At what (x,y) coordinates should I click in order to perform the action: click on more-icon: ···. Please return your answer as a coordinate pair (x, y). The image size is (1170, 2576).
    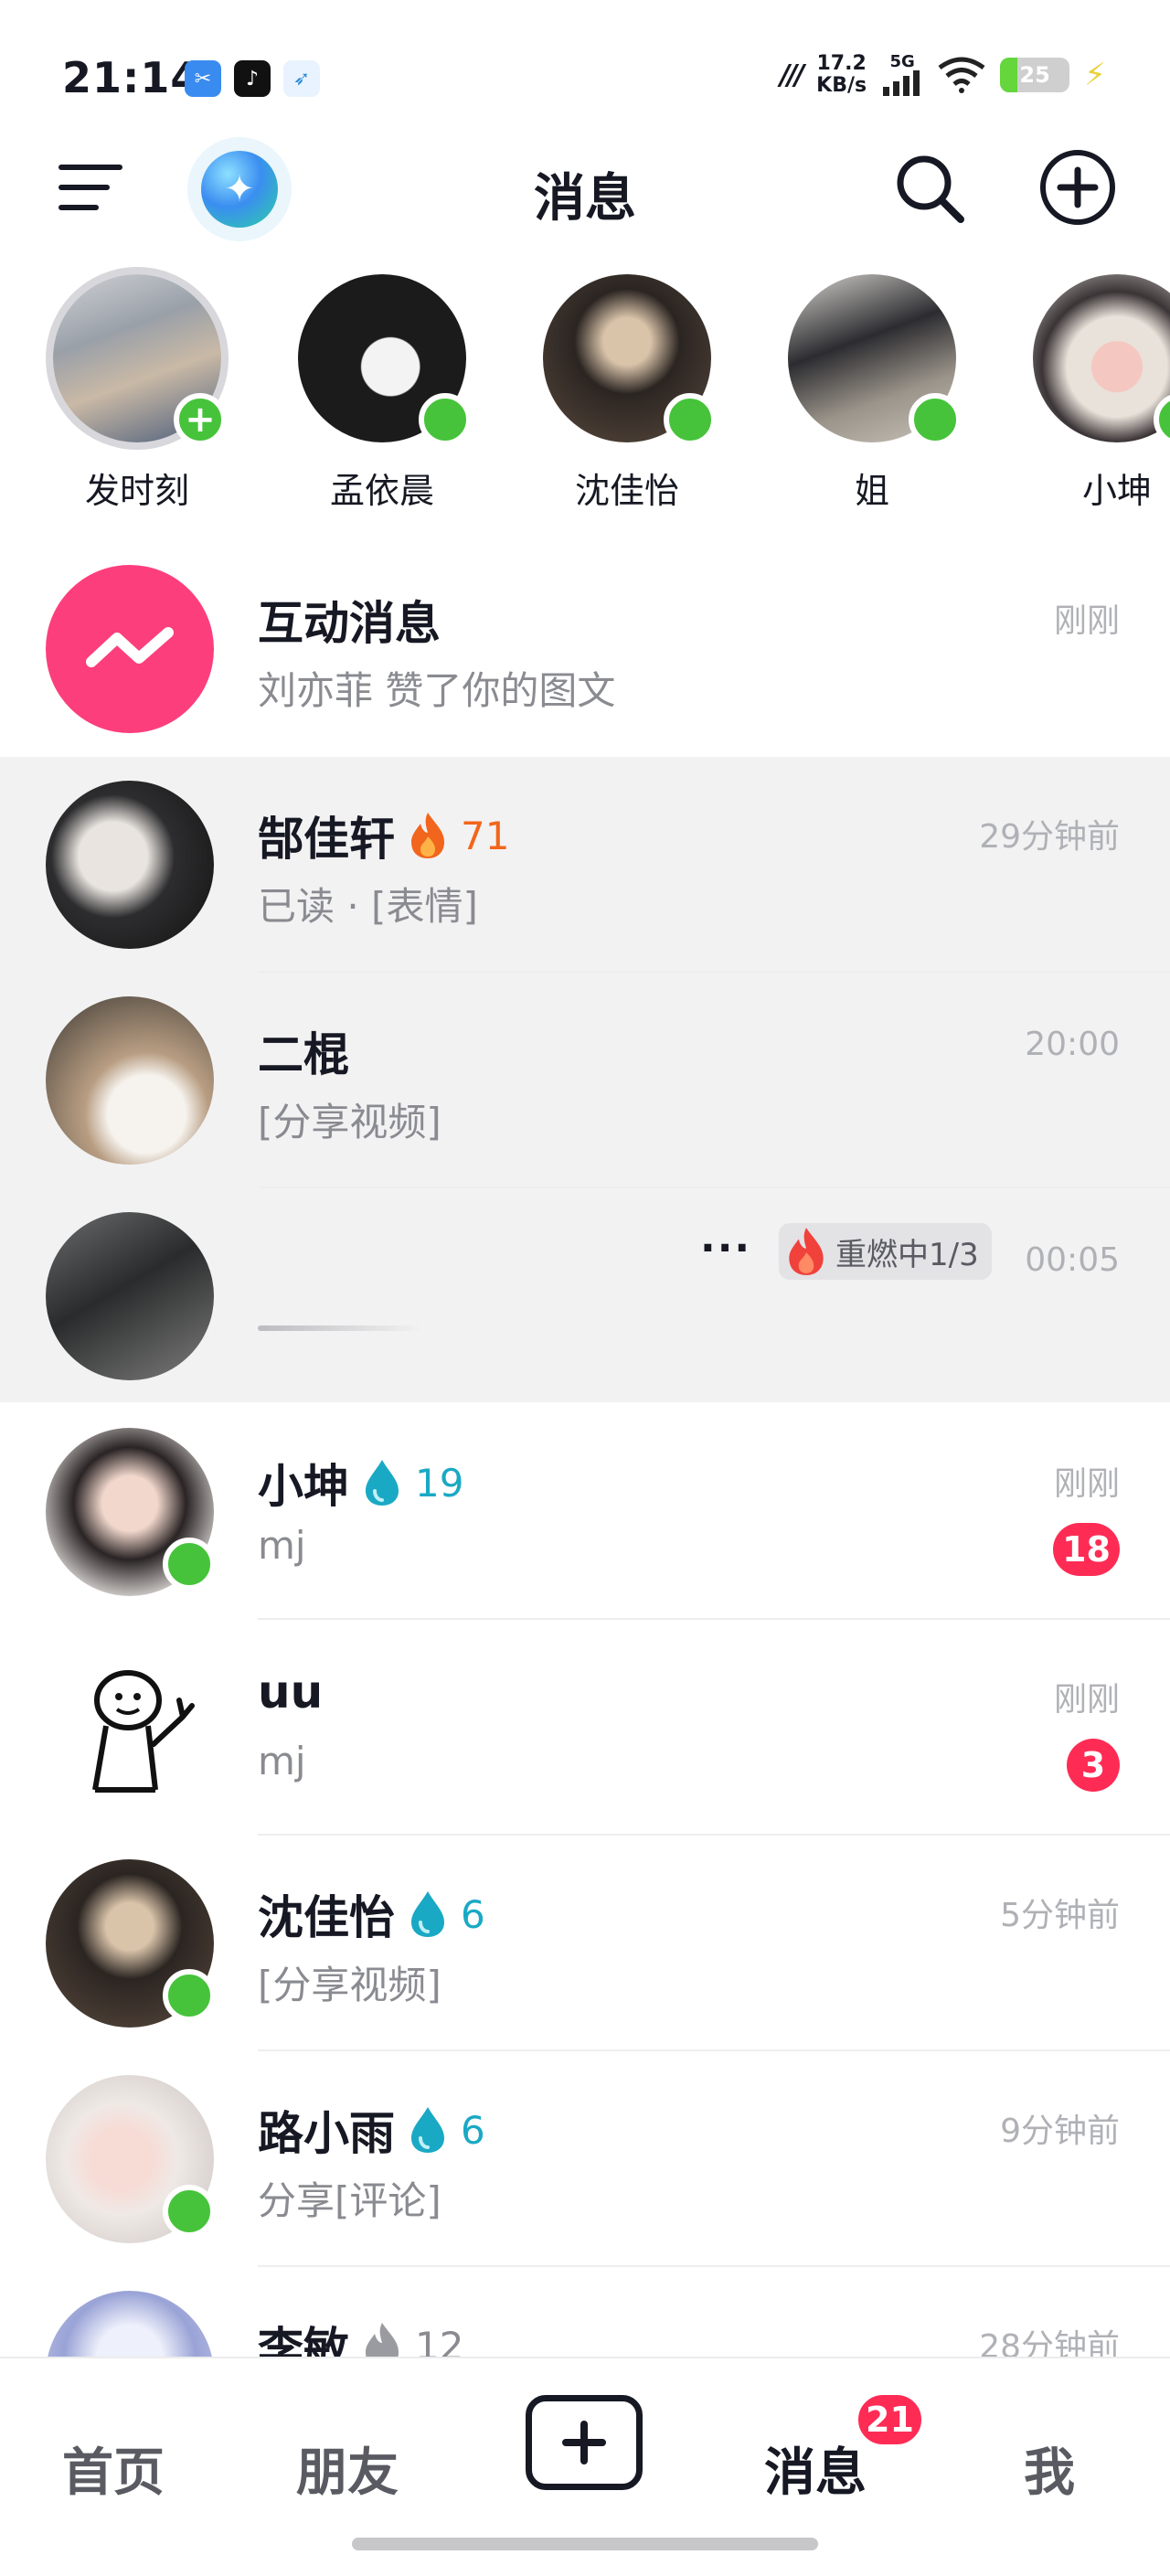
    Looking at the image, I should click on (726, 1248).